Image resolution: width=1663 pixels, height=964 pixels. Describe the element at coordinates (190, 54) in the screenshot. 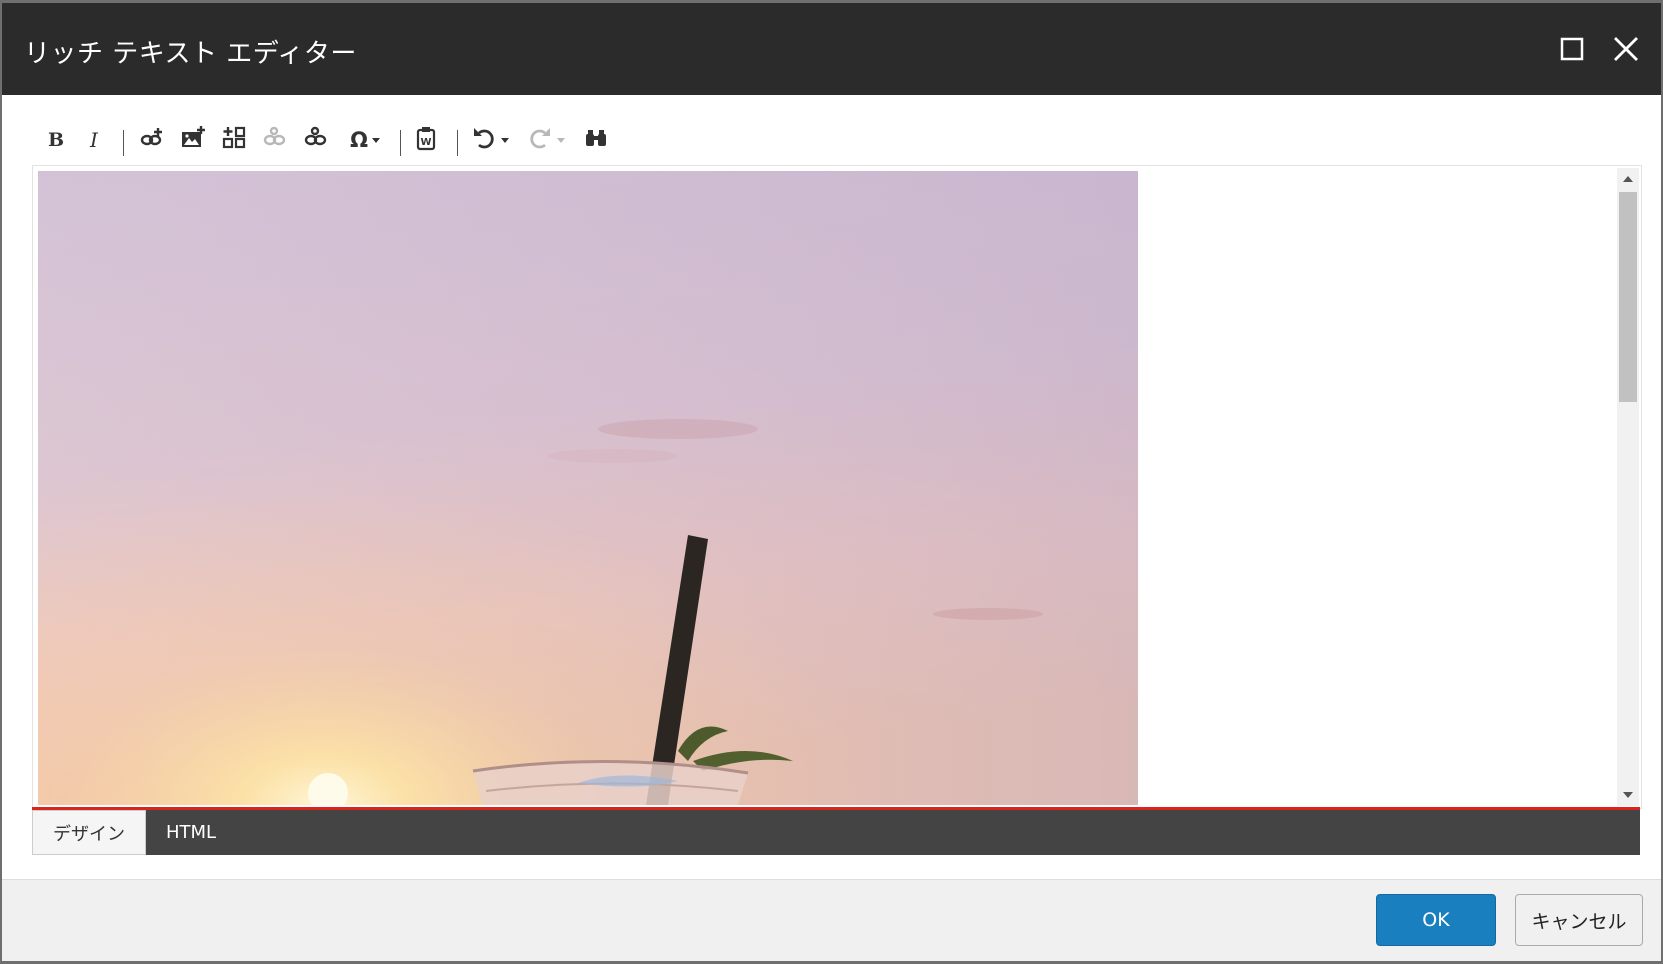

I see `dialog-title: リッチ テキスト エディター` at that location.